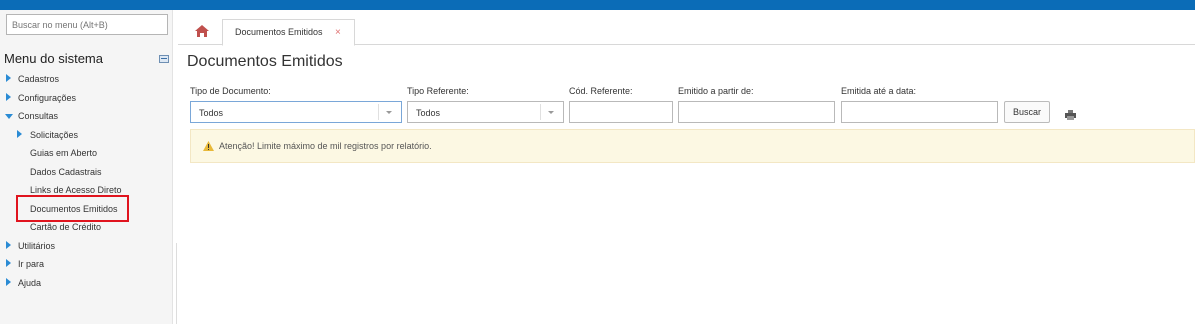 The width and height of the screenshot is (1195, 324). What do you see at coordinates (208, 146) in the screenshot?
I see `warning-icon` at bounding box center [208, 146].